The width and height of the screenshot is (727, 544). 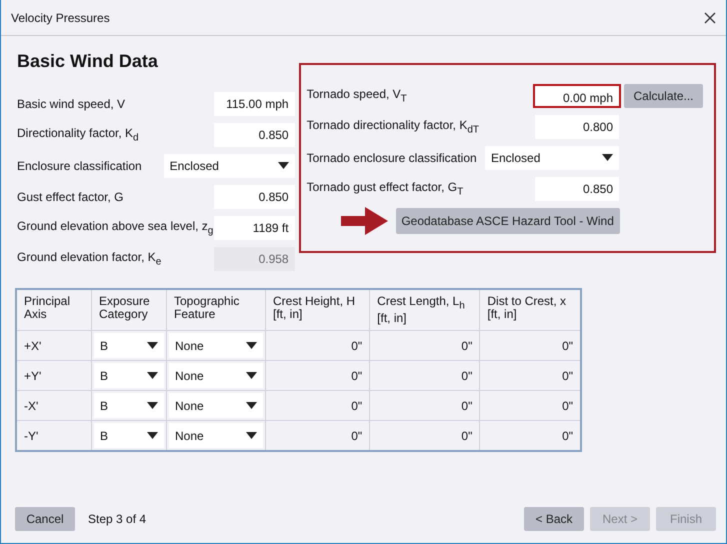 What do you see at coordinates (54, 375) in the screenshot?
I see `table-cell: +Y'` at bounding box center [54, 375].